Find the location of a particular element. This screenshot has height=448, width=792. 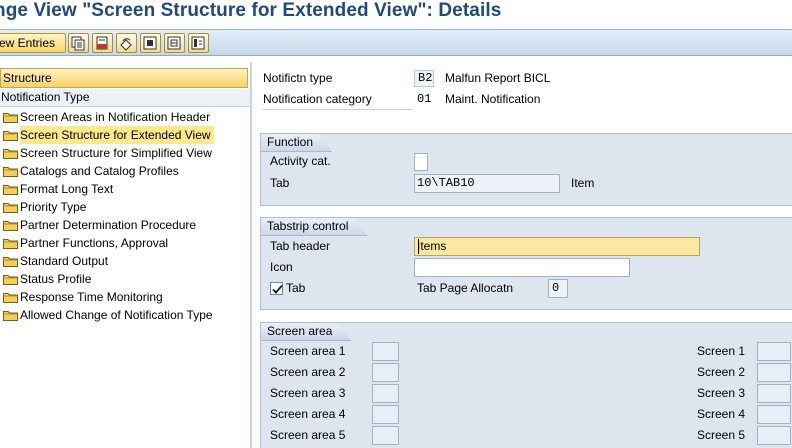

tab-header-field: Items is located at coordinates (557, 246).